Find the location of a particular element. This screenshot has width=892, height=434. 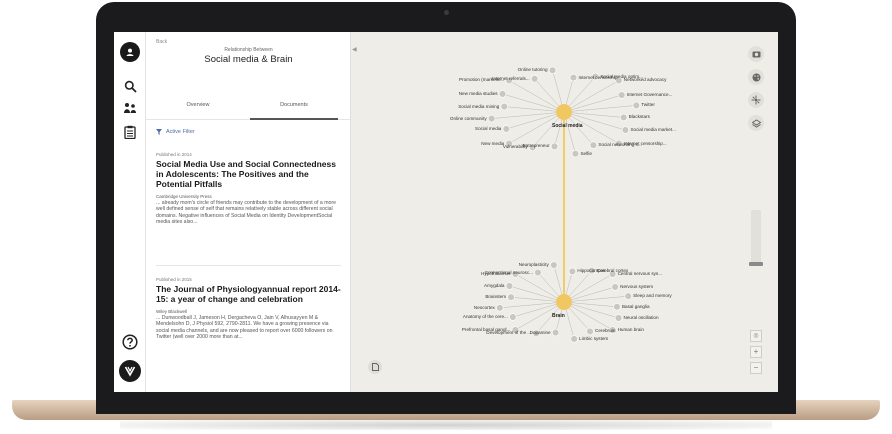

published-date: Published in 2015 is located at coordinates (174, 279).